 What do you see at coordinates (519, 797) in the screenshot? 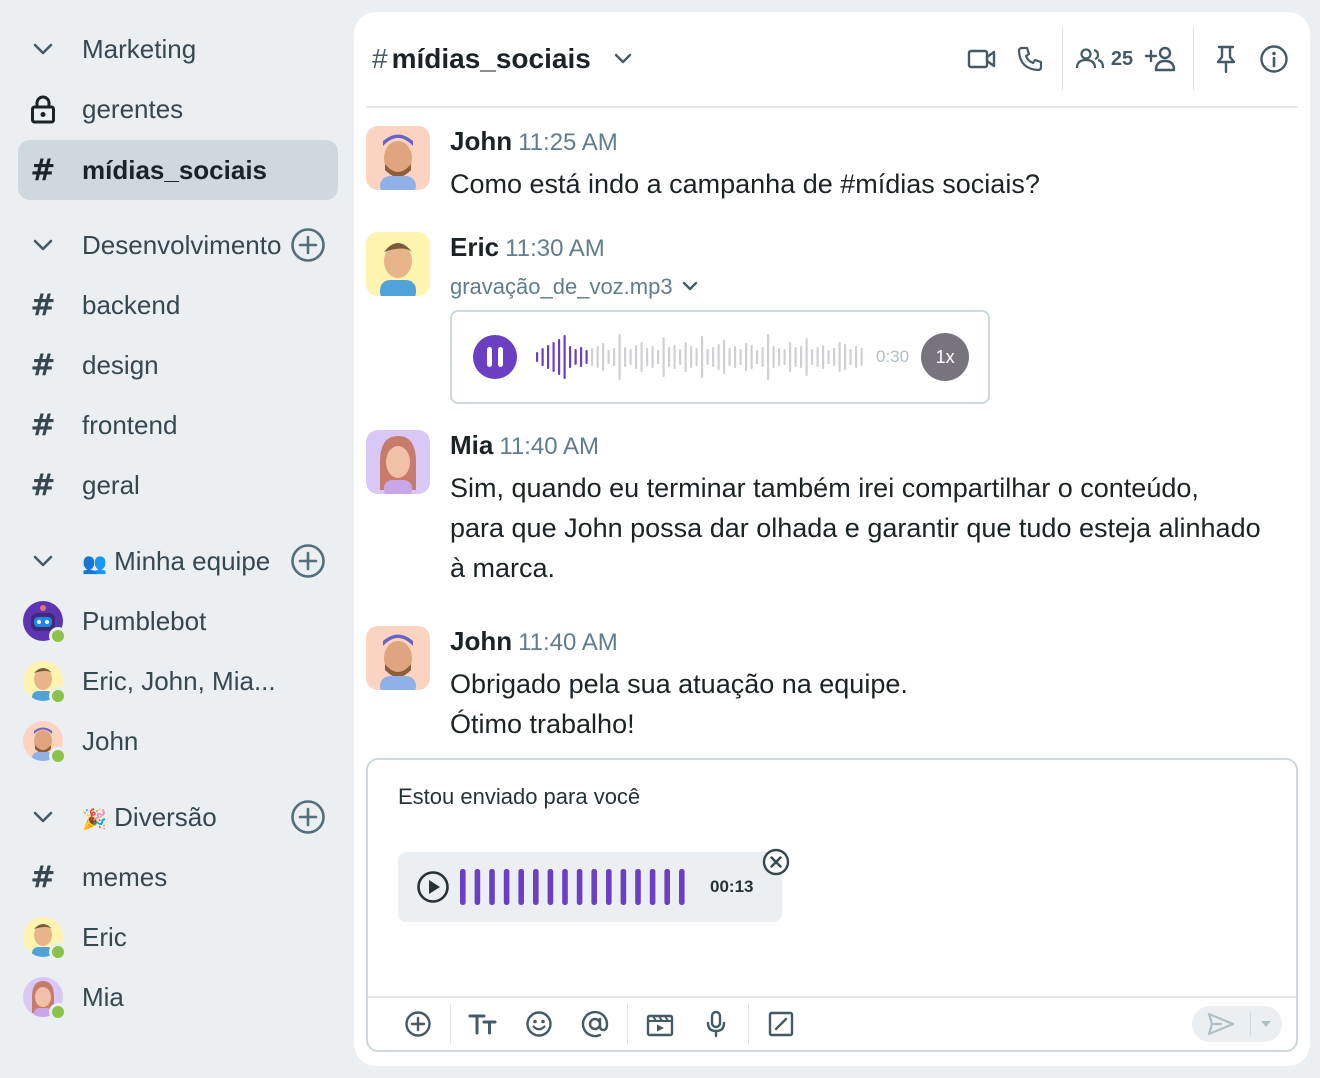
I see `composer-input-text: Estou enviado para você` at bounding box center [519, 797].